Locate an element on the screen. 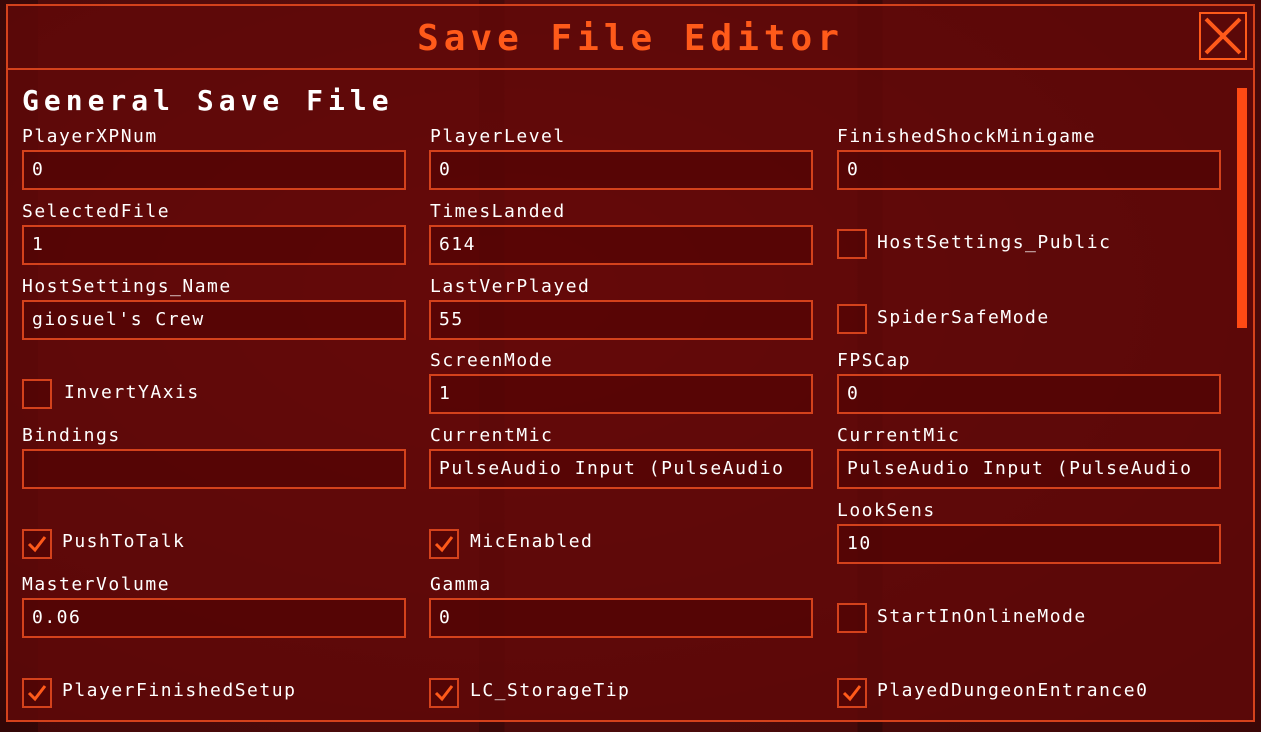 The image size is (1261, 732). player-finished-setup-checkbox is located at coordinates (37, 693).